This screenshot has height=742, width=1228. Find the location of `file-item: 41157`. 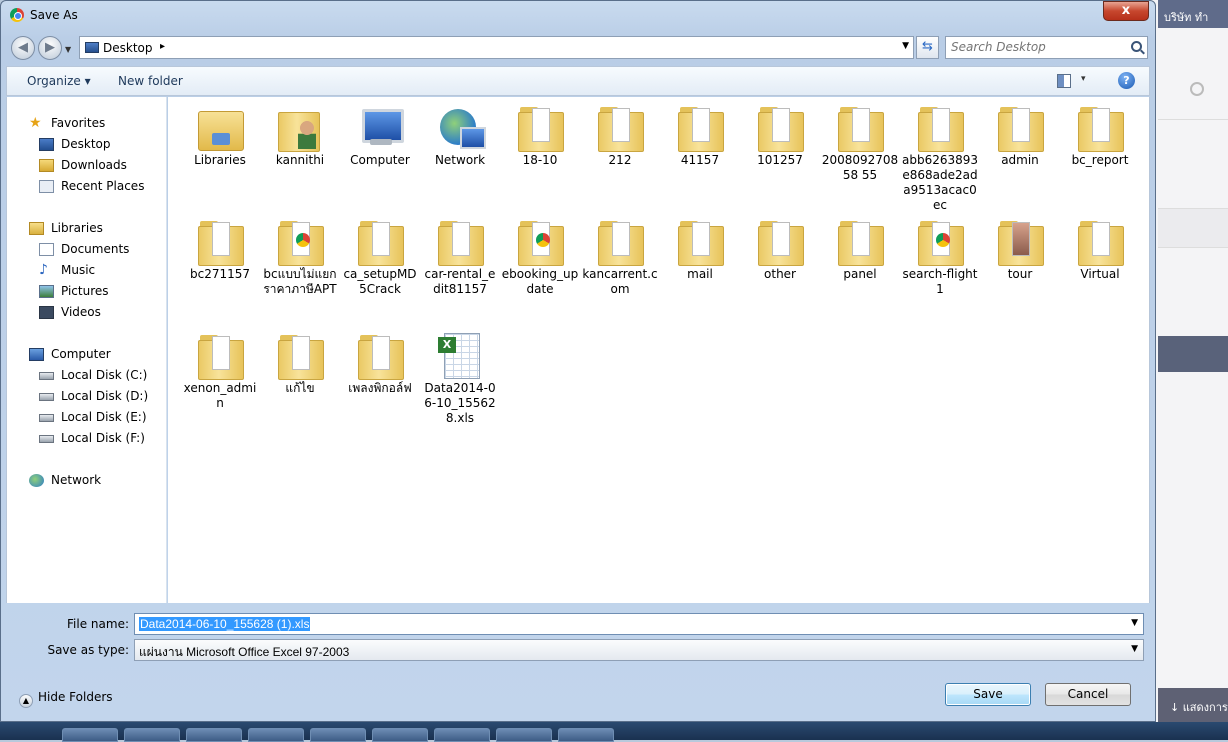

file-item: 41157 is located at coordinates (700, 133).